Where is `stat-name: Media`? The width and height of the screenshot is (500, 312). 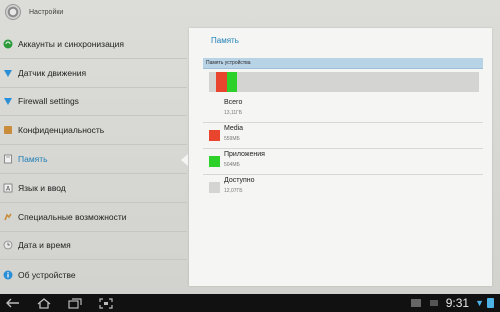 stat-name: Media is located at coordinates (234, 128).